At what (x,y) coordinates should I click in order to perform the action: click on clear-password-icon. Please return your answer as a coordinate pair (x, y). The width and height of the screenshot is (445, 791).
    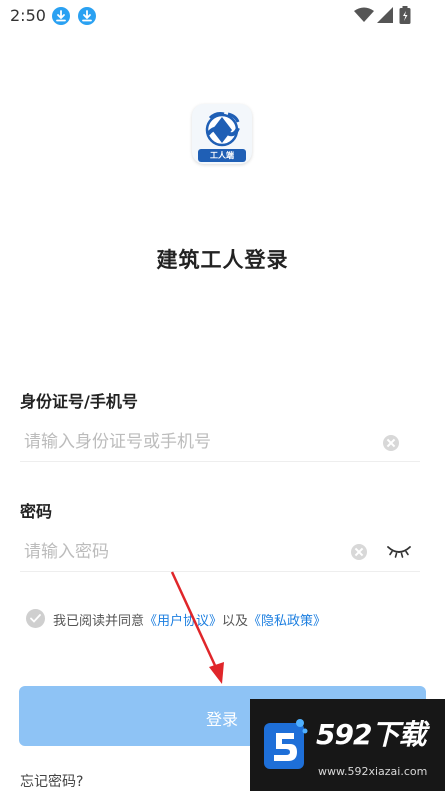
    Looking at the image, I should click on (359, 552).